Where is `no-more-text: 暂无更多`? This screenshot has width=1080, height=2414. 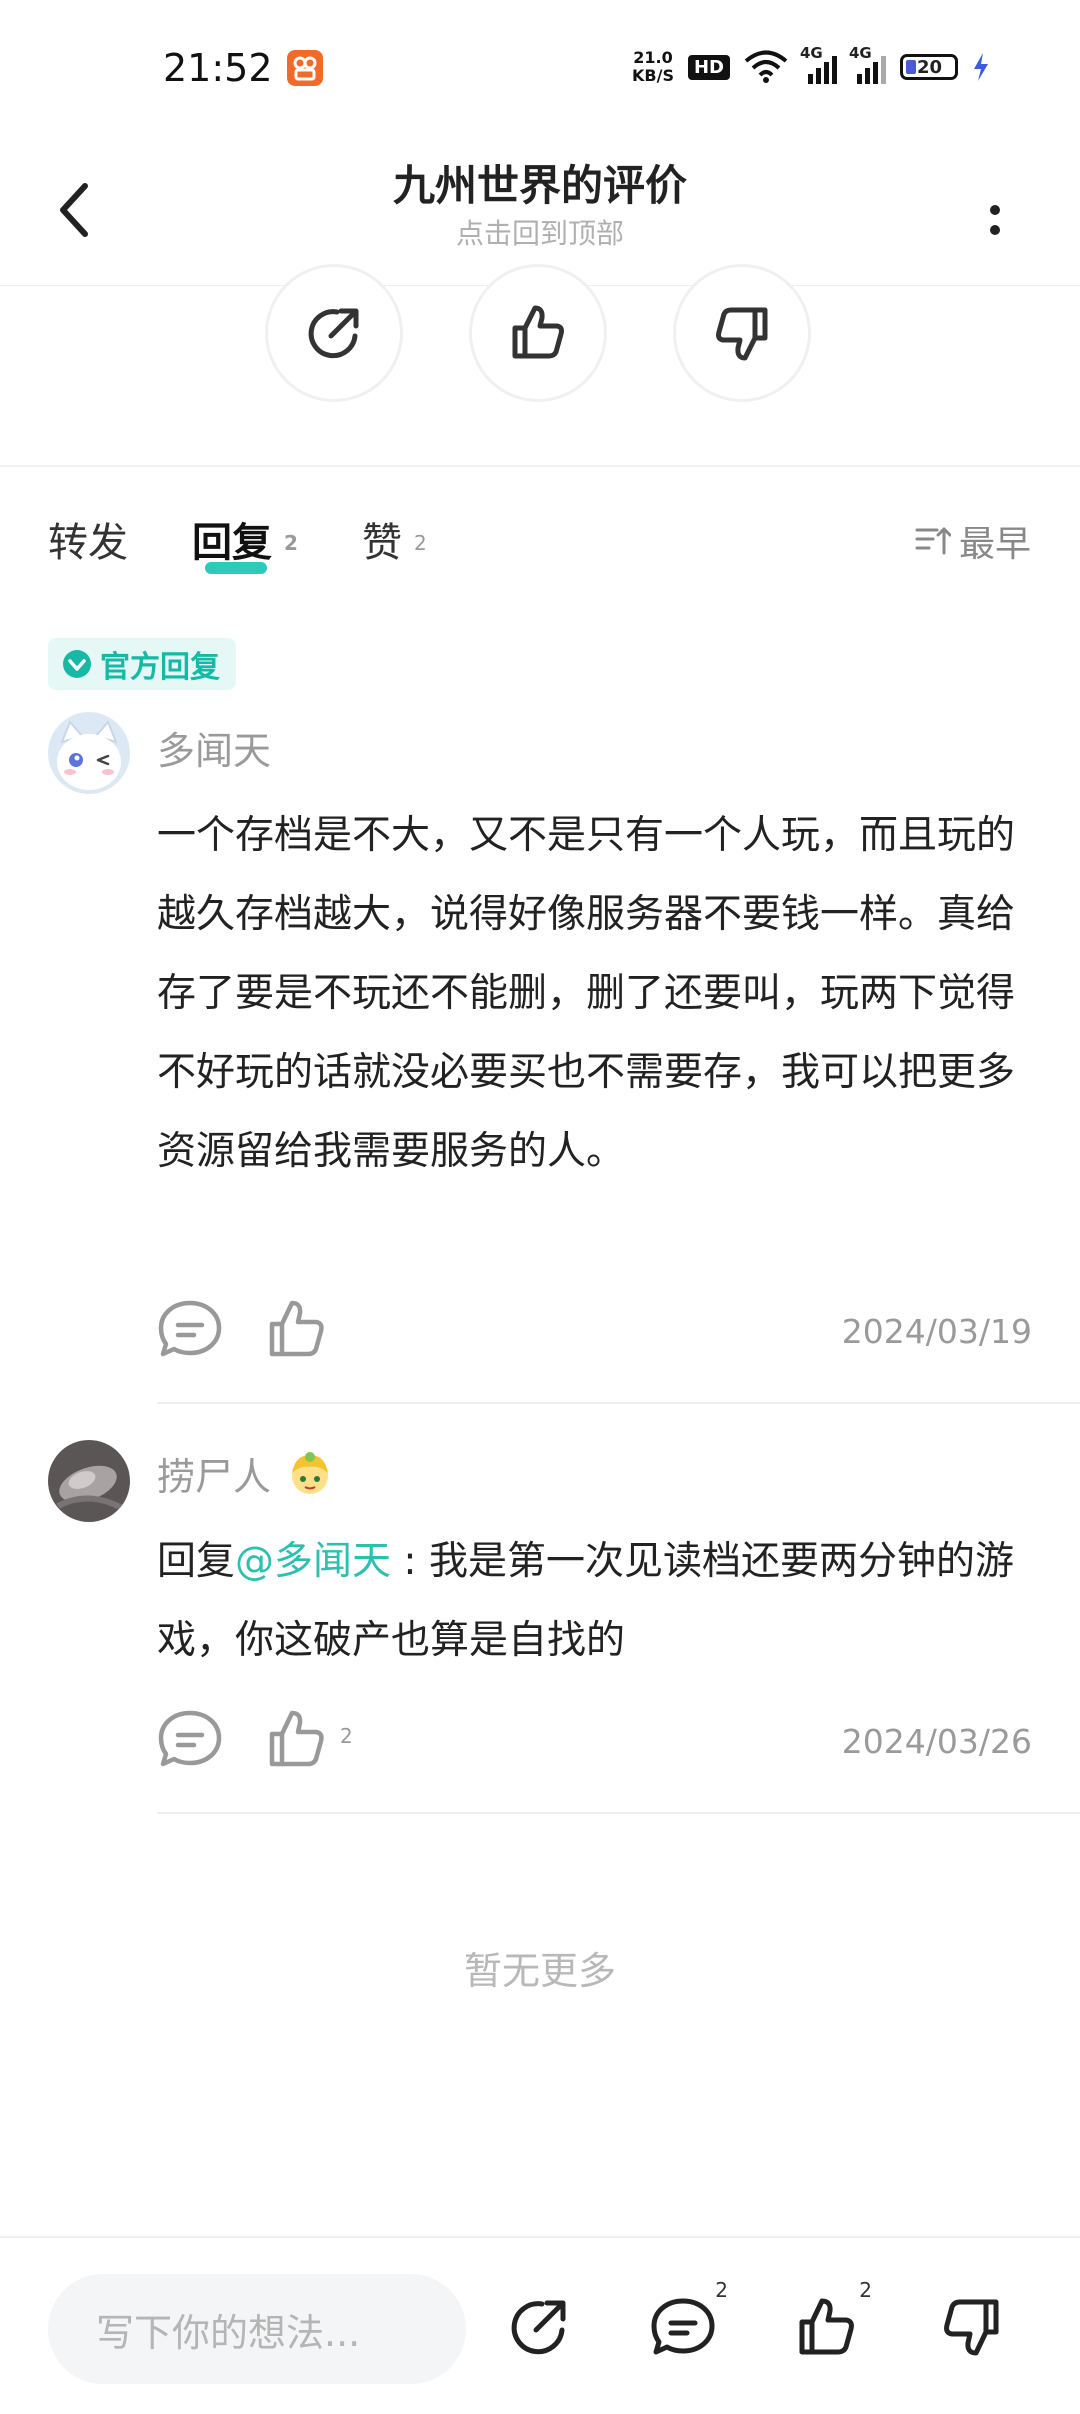
no-more-text: 暂无更多 is located at coordinates (539, 1971).